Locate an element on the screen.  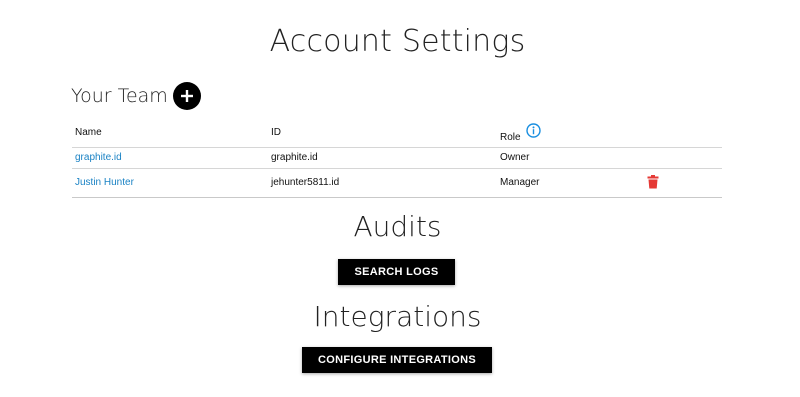
team-title: Your Team is located at coordinates (119, 96).